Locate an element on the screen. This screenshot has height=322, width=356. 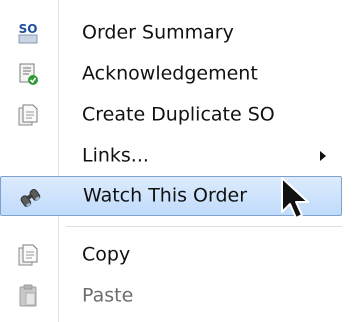
submenu-arrow-icon is located at coordinates (323, 156).